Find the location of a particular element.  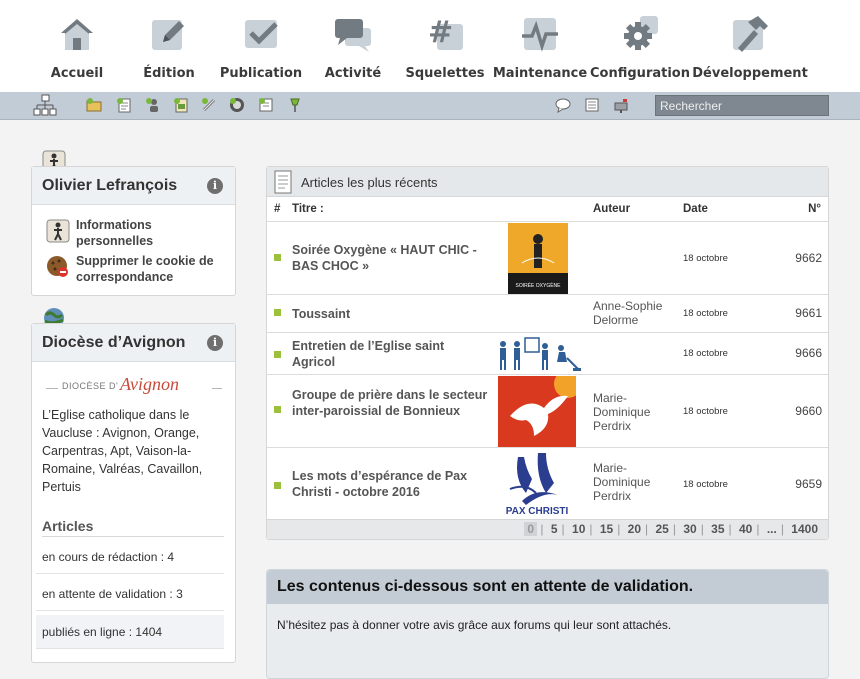

stat-draft: en cours de rédaction : 4 is located at coordinates (130, 557).